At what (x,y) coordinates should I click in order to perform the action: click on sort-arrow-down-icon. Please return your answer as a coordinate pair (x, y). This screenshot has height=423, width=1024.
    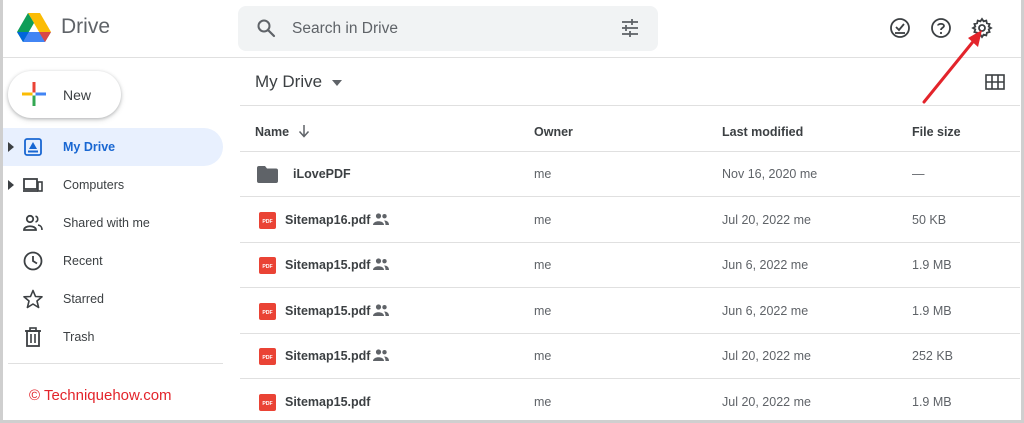
    Looking at the image, I should click on (304, 131).